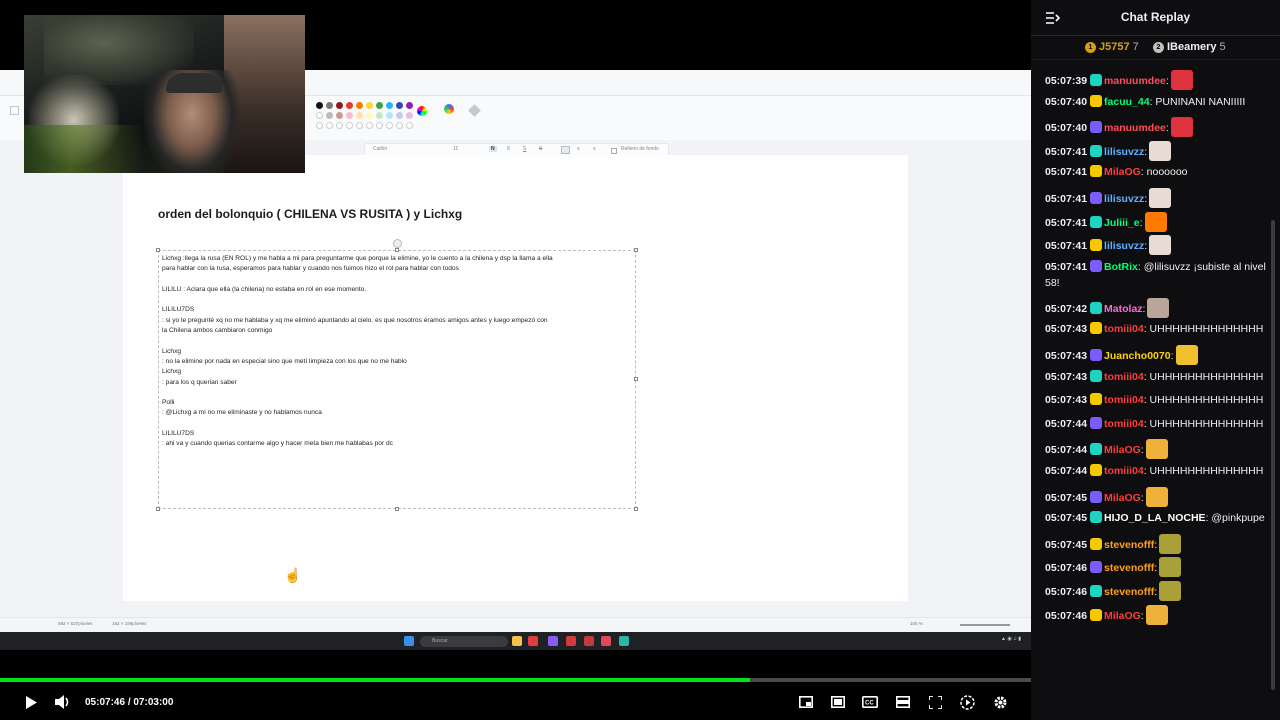 The height and width of the screenshot is (720, 1280). What do you see at coordinates (1122, 223) in the screenshot?
I see `message-username: Juliii_e` at bounding box center [1122, 223].